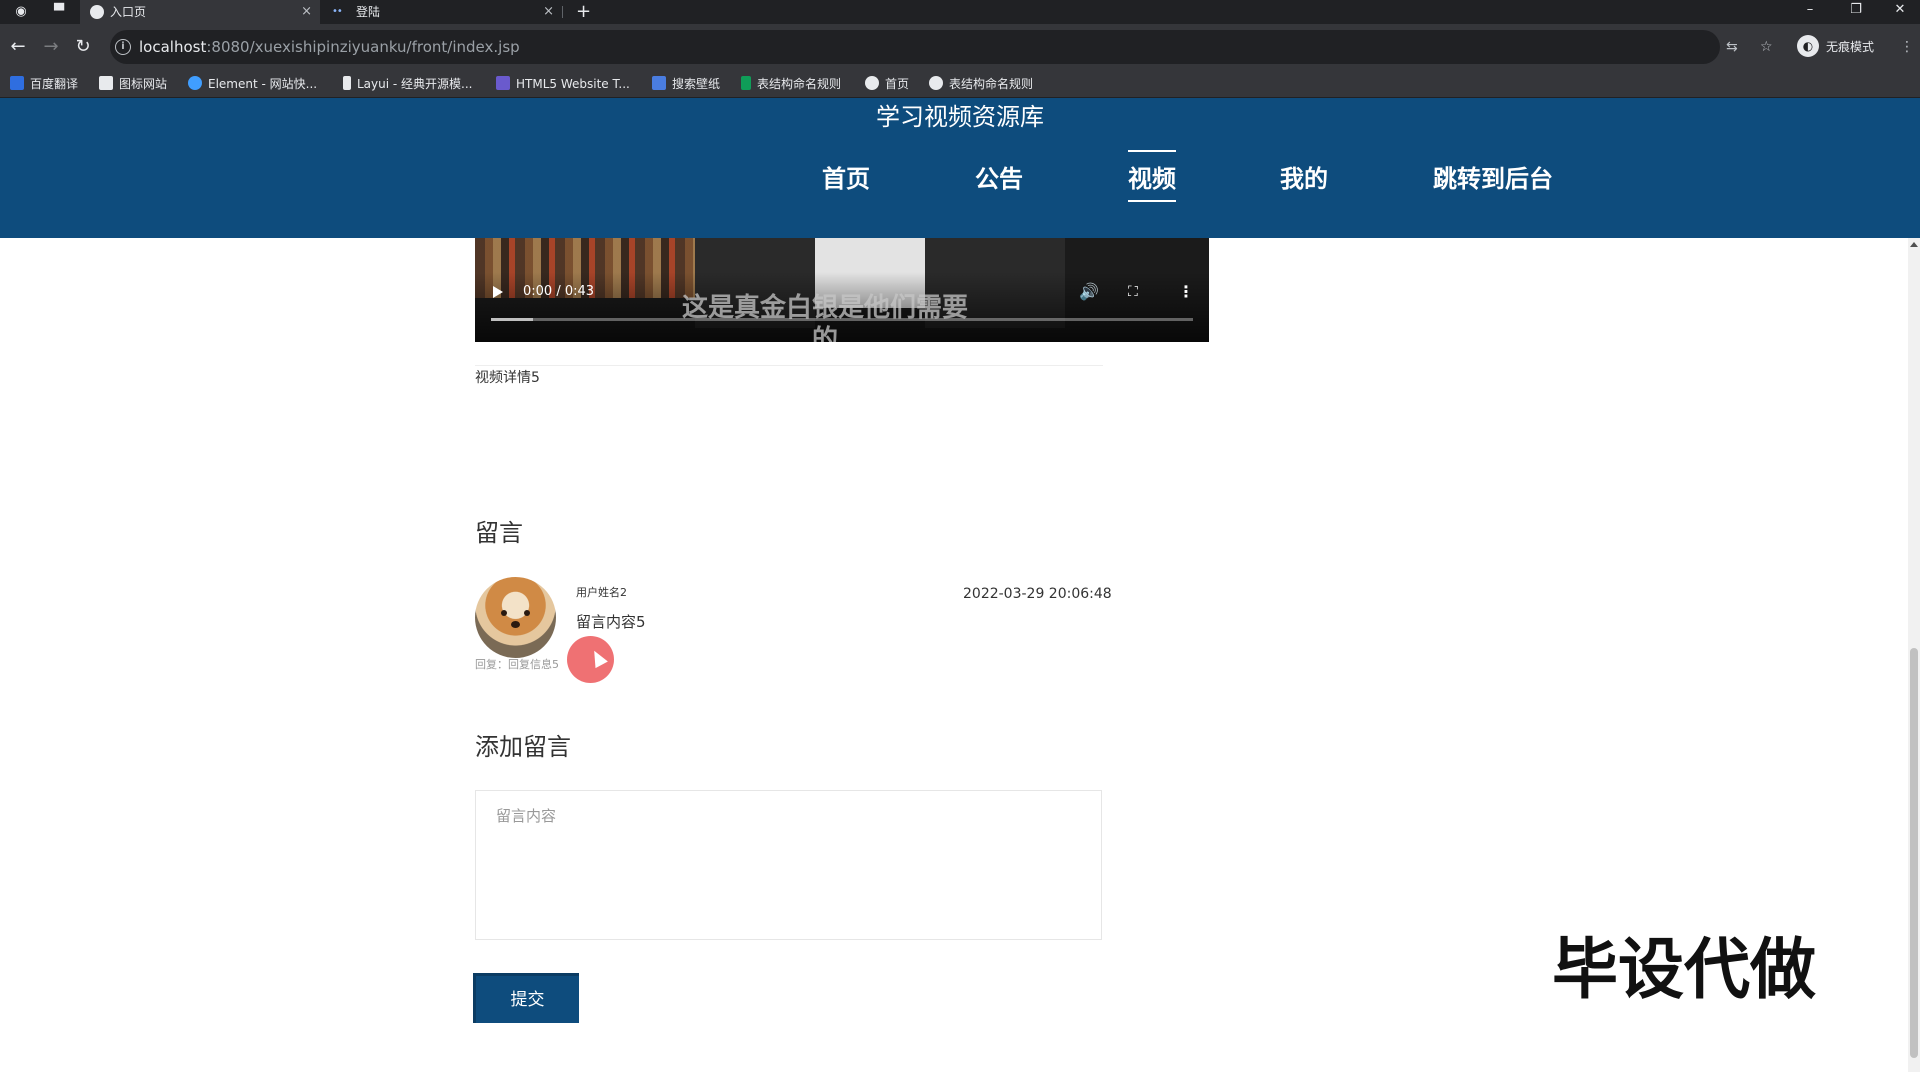 Image resolution: width=1920 pixels, height=1072 pixels. What do you see at coordinates (846, 179) in the screenshot?
I see `nav-home: 首页` at bounding box center [846, 179].